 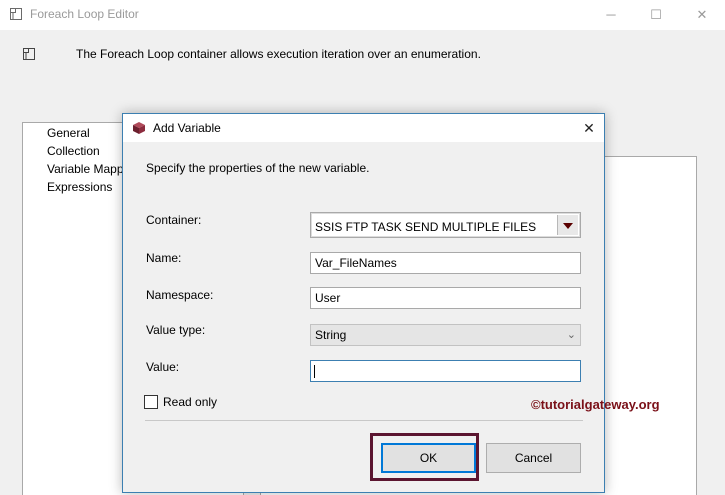 I want to click on read-only-checkbox, so click(x=151, y=402).